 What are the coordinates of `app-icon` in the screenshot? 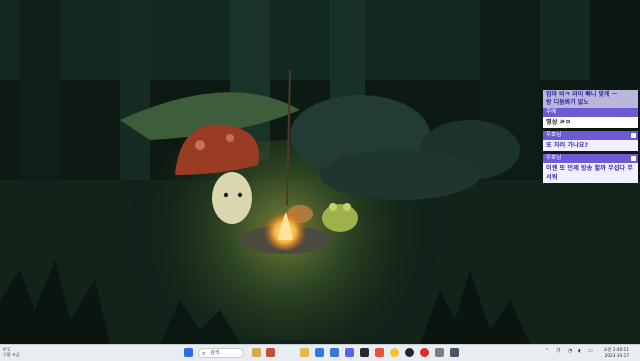 It's located at (379, 352).